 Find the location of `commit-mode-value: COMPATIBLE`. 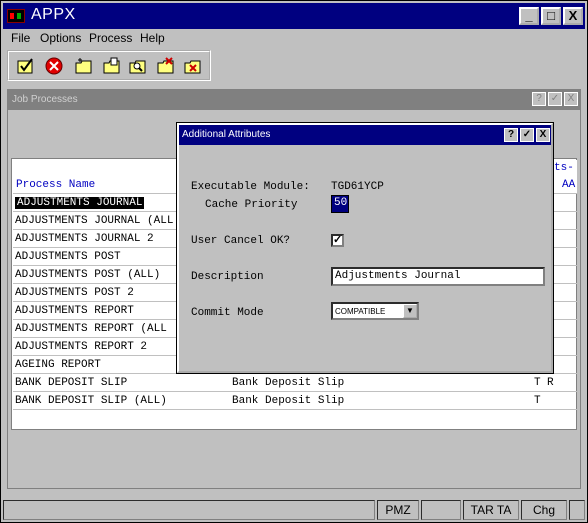

commit-mode-value: COMPATIBLE is located at coordinates (360, 311).